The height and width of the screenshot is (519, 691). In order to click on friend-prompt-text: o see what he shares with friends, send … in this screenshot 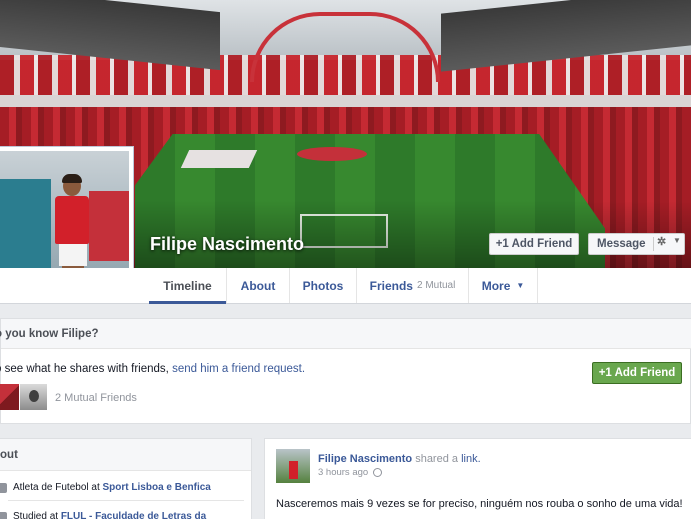, I will do `click(152, 369)`.